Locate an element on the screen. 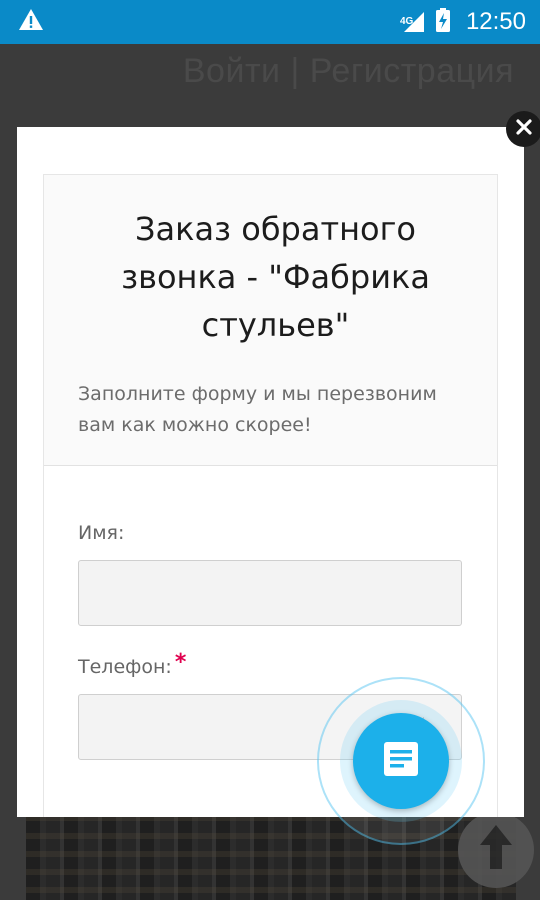  scroll-to-top-button is located at coordinates (496, 850).